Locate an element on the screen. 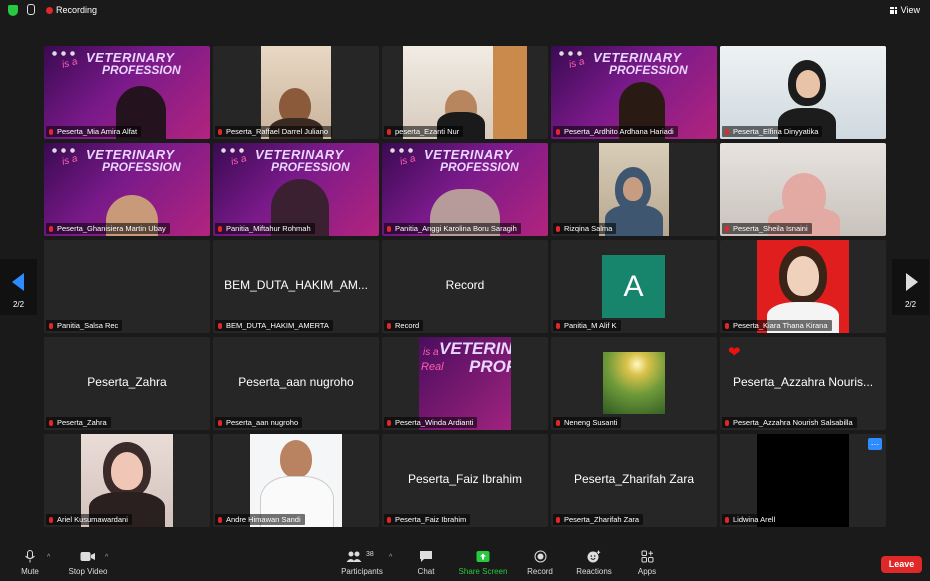 The width and height of the screenshot is (930, 581). participant-name-label: Peserta_Elfina Dinyyatika is located at coordinates (772, 131).